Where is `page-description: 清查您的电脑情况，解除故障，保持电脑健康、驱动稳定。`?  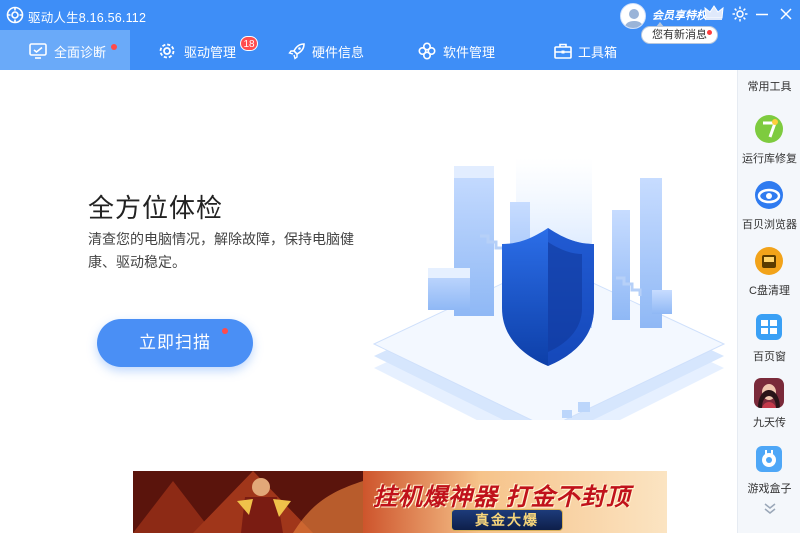 page-description: 清查您的电脑情况，解除故障，保持电脑健康、驱动稳定。 is located at coordinates (221, 250).